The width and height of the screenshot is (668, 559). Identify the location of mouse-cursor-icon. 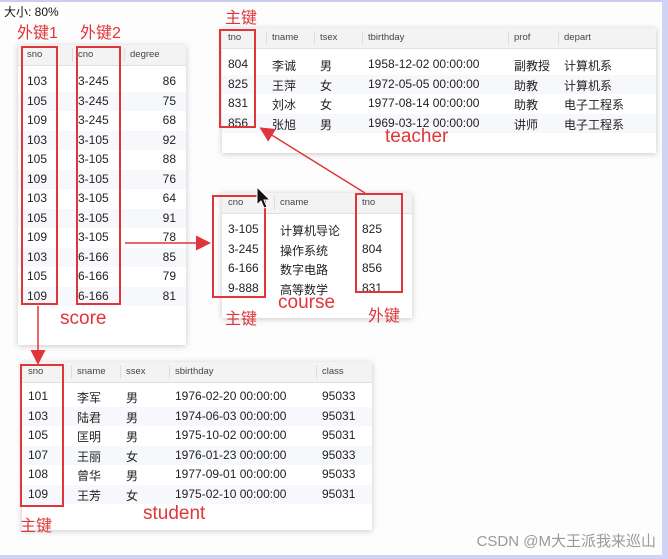
(264, 197).